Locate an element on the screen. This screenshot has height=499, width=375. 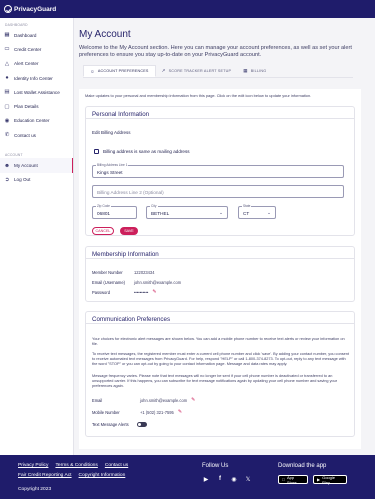
tab-score-tracker: ↗ SCORE TRACKER ALERT SETUP is located at coordinates (197, 71).